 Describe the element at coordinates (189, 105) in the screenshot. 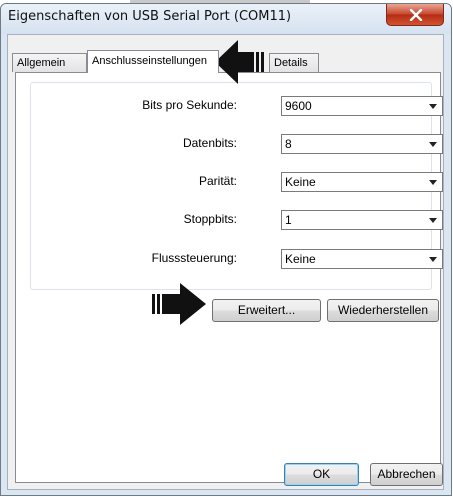

I see `bits-per-second-label: Bits pro Sekunde:` at that location.